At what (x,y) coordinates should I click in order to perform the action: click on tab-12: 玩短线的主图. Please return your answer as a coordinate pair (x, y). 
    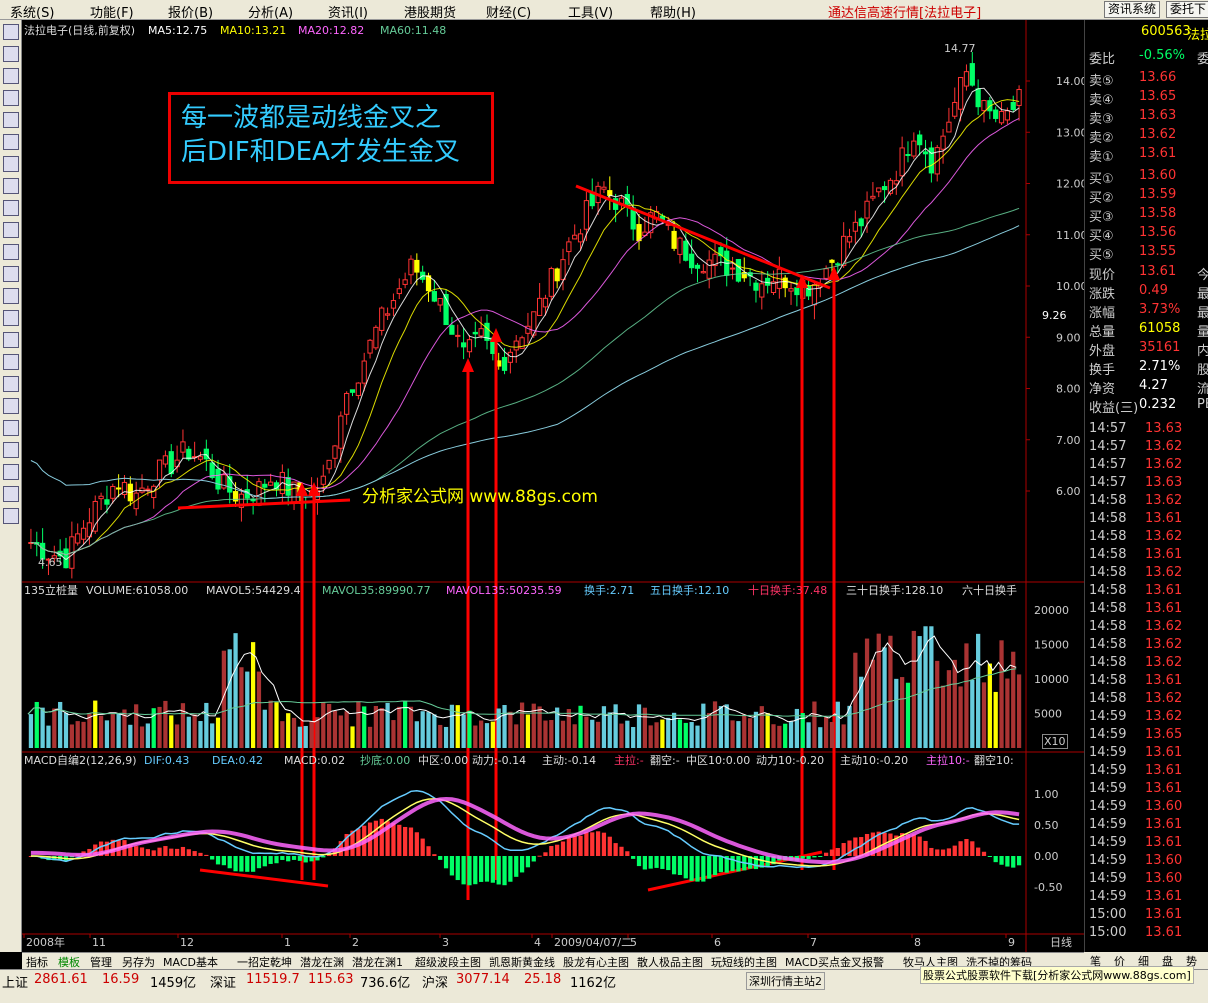
    Looking at the image, I should click on (744, 962).